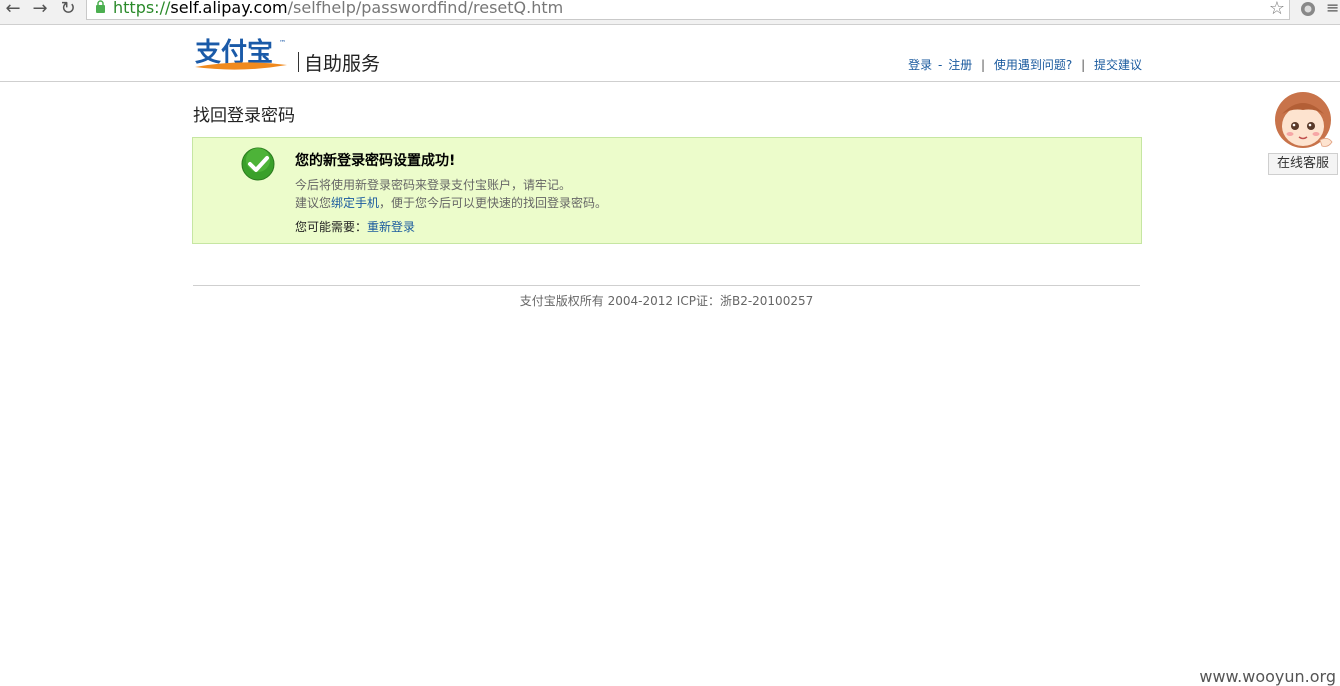 The image size is (1340, 686). I want to click on relogin-link: 重新登录, so click(391, 227).